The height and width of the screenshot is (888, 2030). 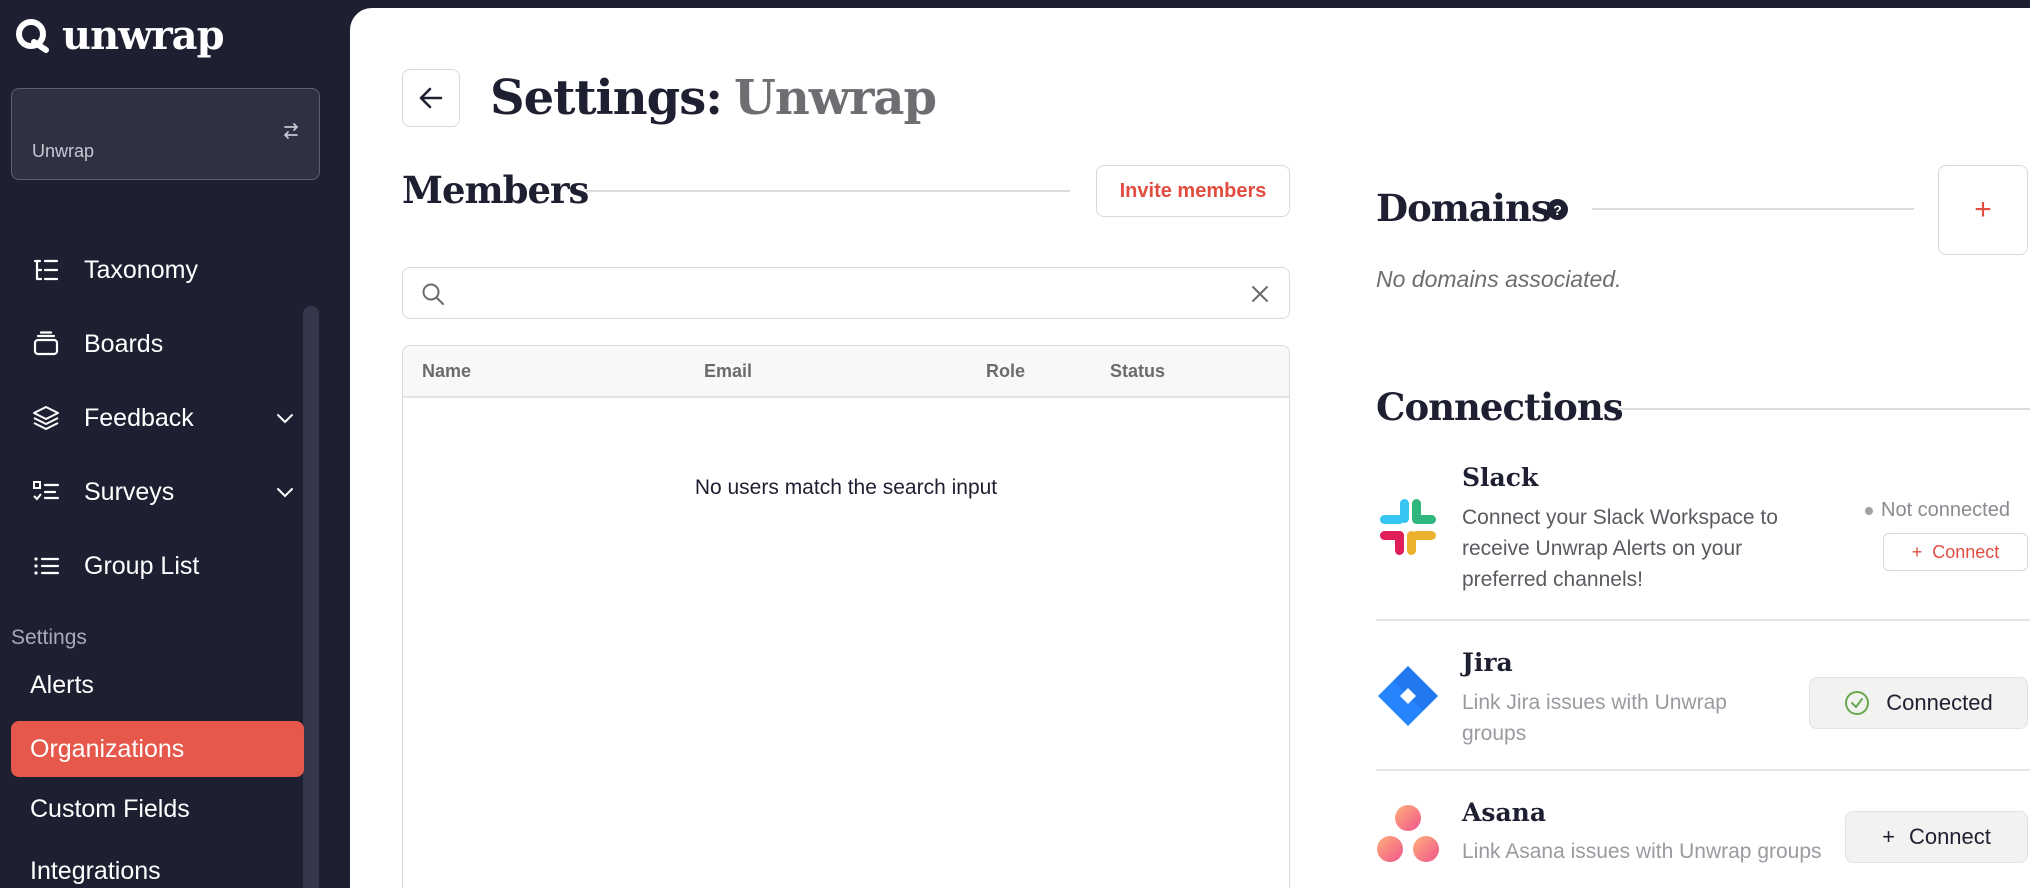 I want to click on column-header-status: Status, so click(x=1137, y=371).